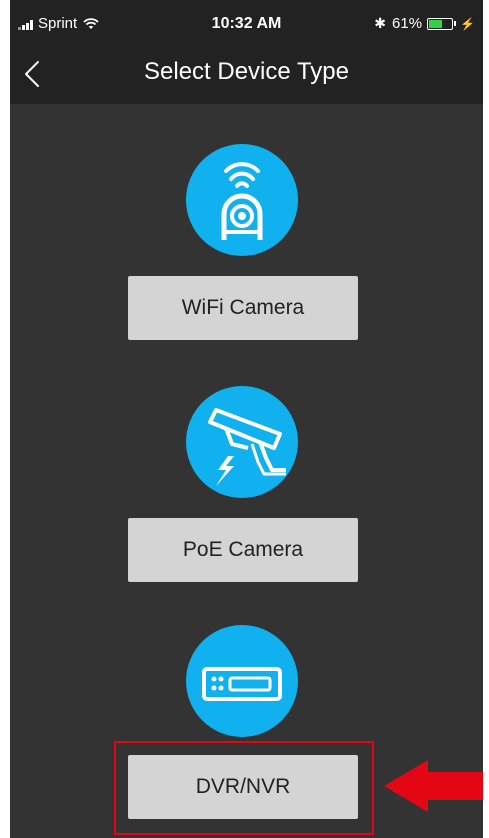 The image size is (489, 838). Describe the element at coordinates (242, 442) in the screenshot. I see `security-camera-icon` at that location.